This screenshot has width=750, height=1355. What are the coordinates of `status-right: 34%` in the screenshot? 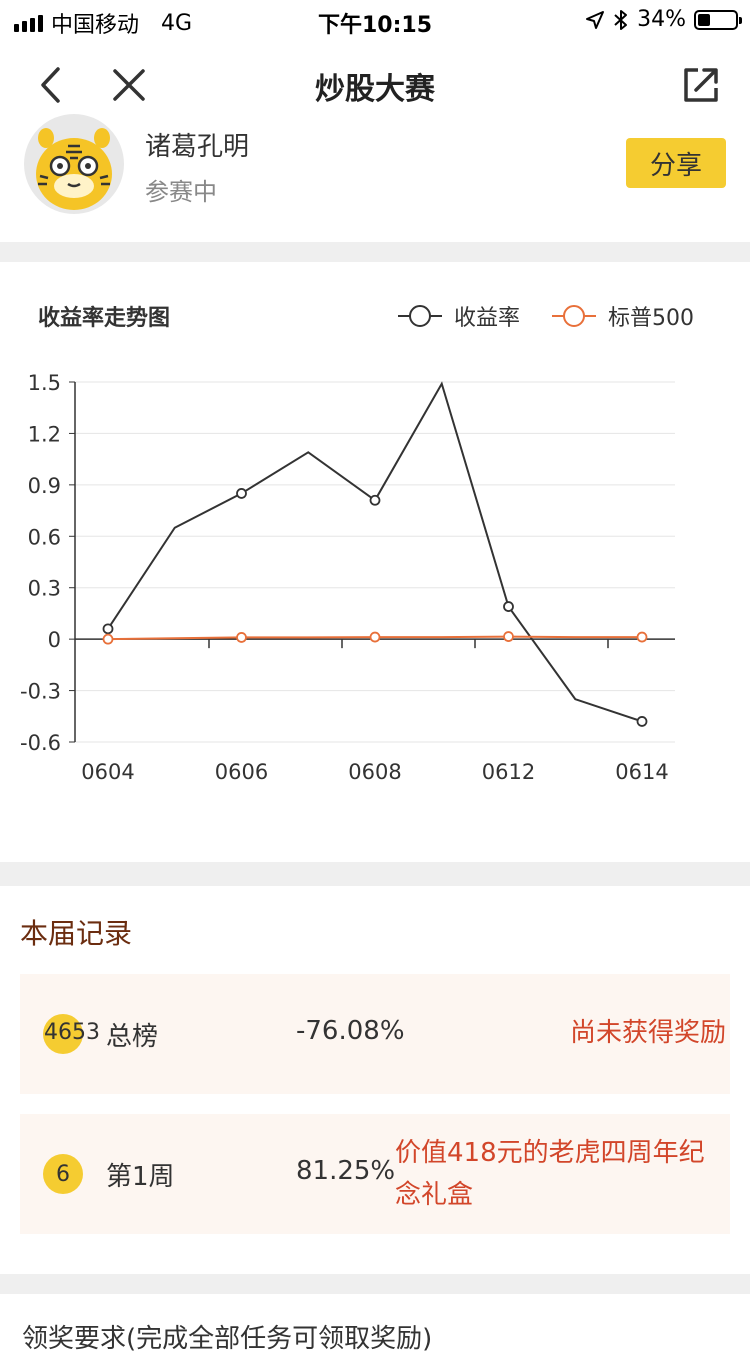 It's located at (663, 19).